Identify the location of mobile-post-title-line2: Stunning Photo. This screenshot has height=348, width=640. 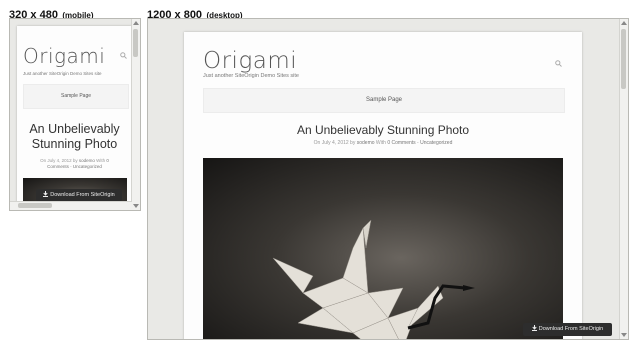
(74, 144).